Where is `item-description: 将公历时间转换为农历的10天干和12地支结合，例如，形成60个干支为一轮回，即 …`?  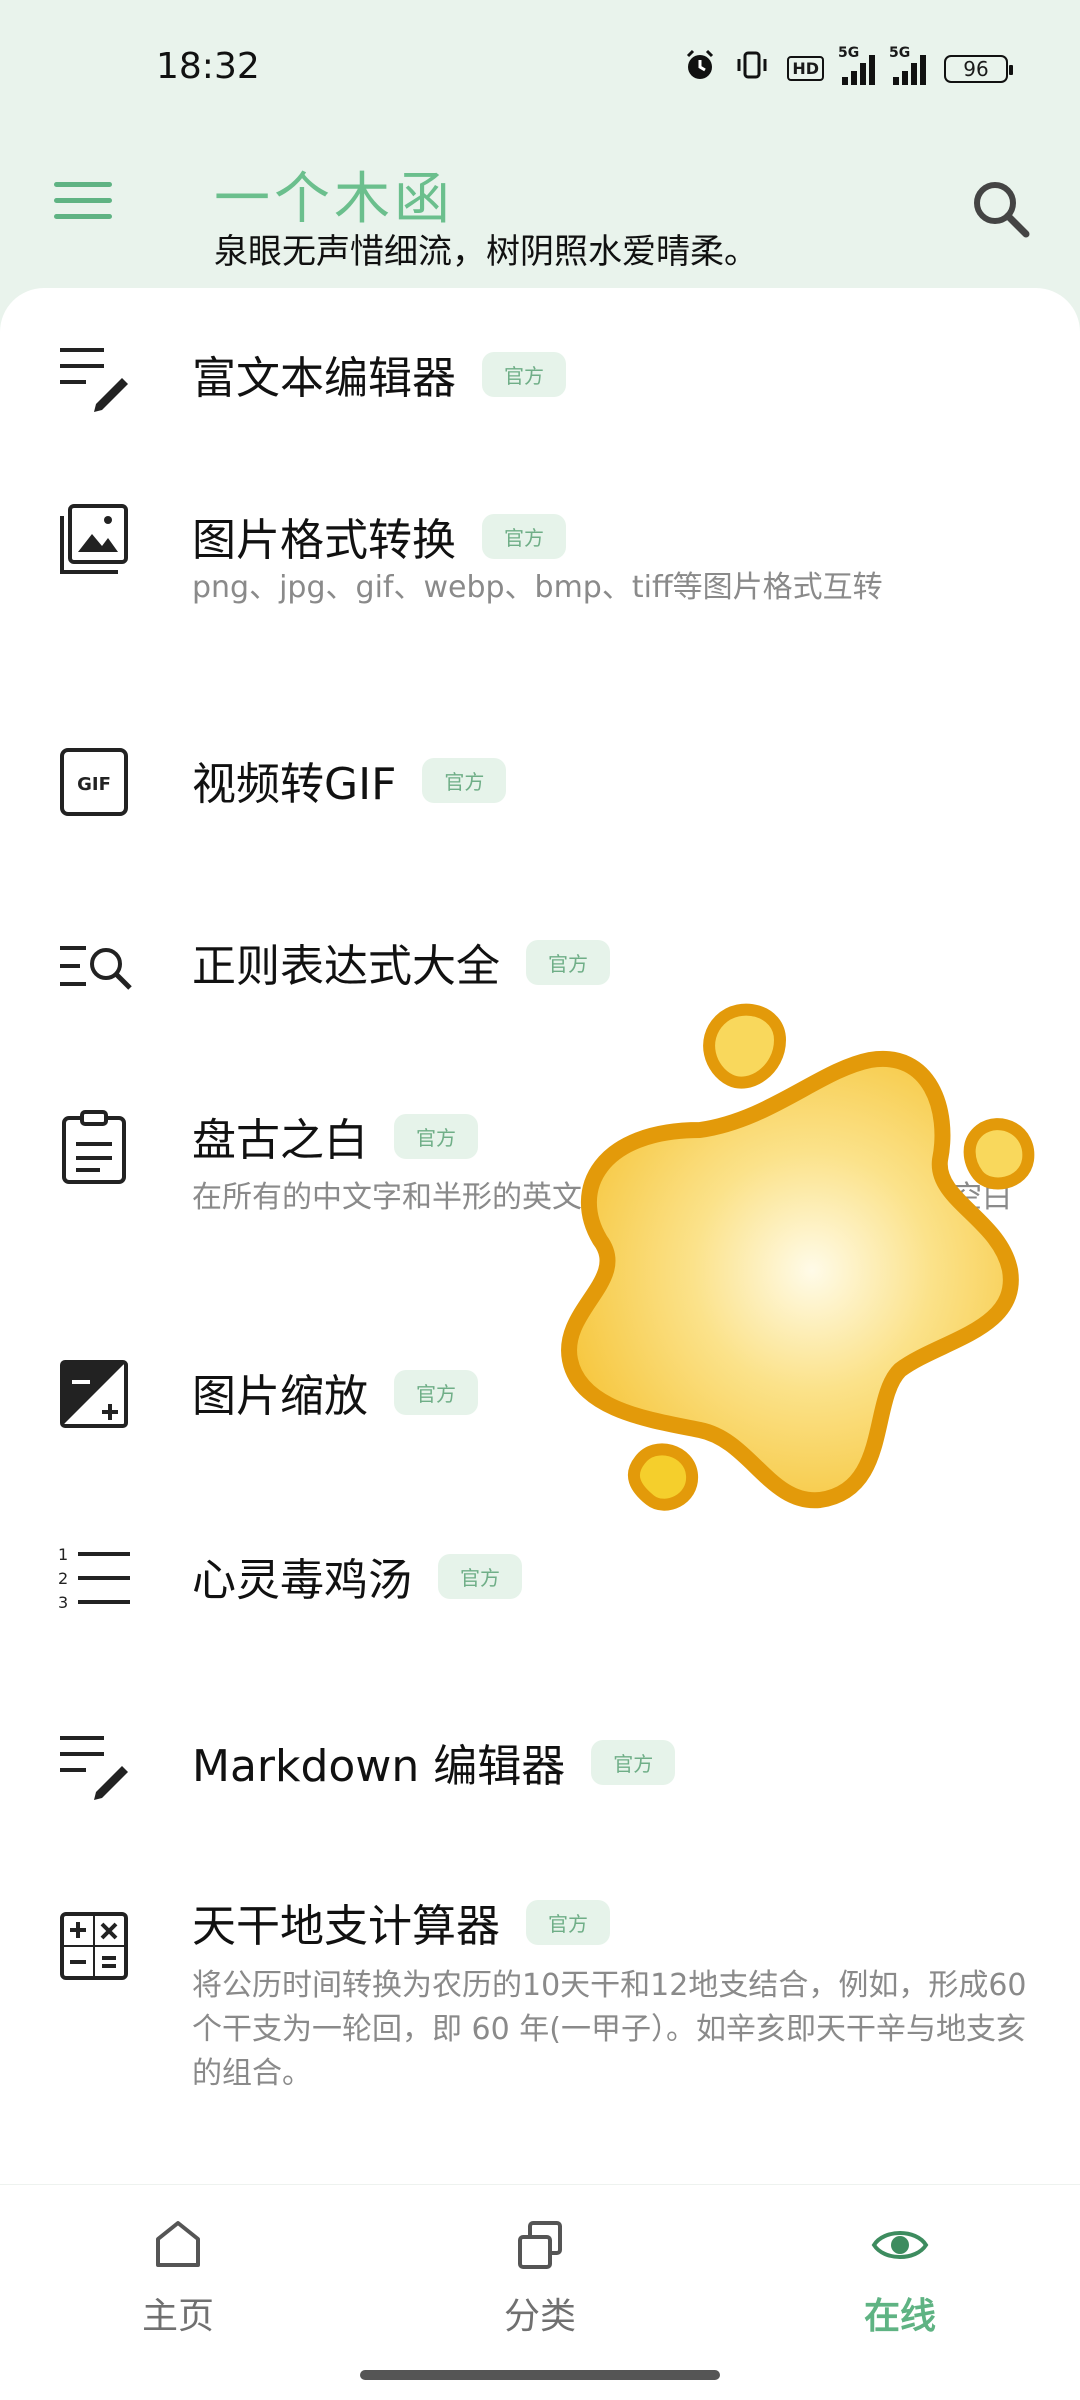
item-description: 将公历时间转换为农历的10天干和12地支结合，例如，形成60个干支为一轮回，即 … is located at coordinates (609, 2029).